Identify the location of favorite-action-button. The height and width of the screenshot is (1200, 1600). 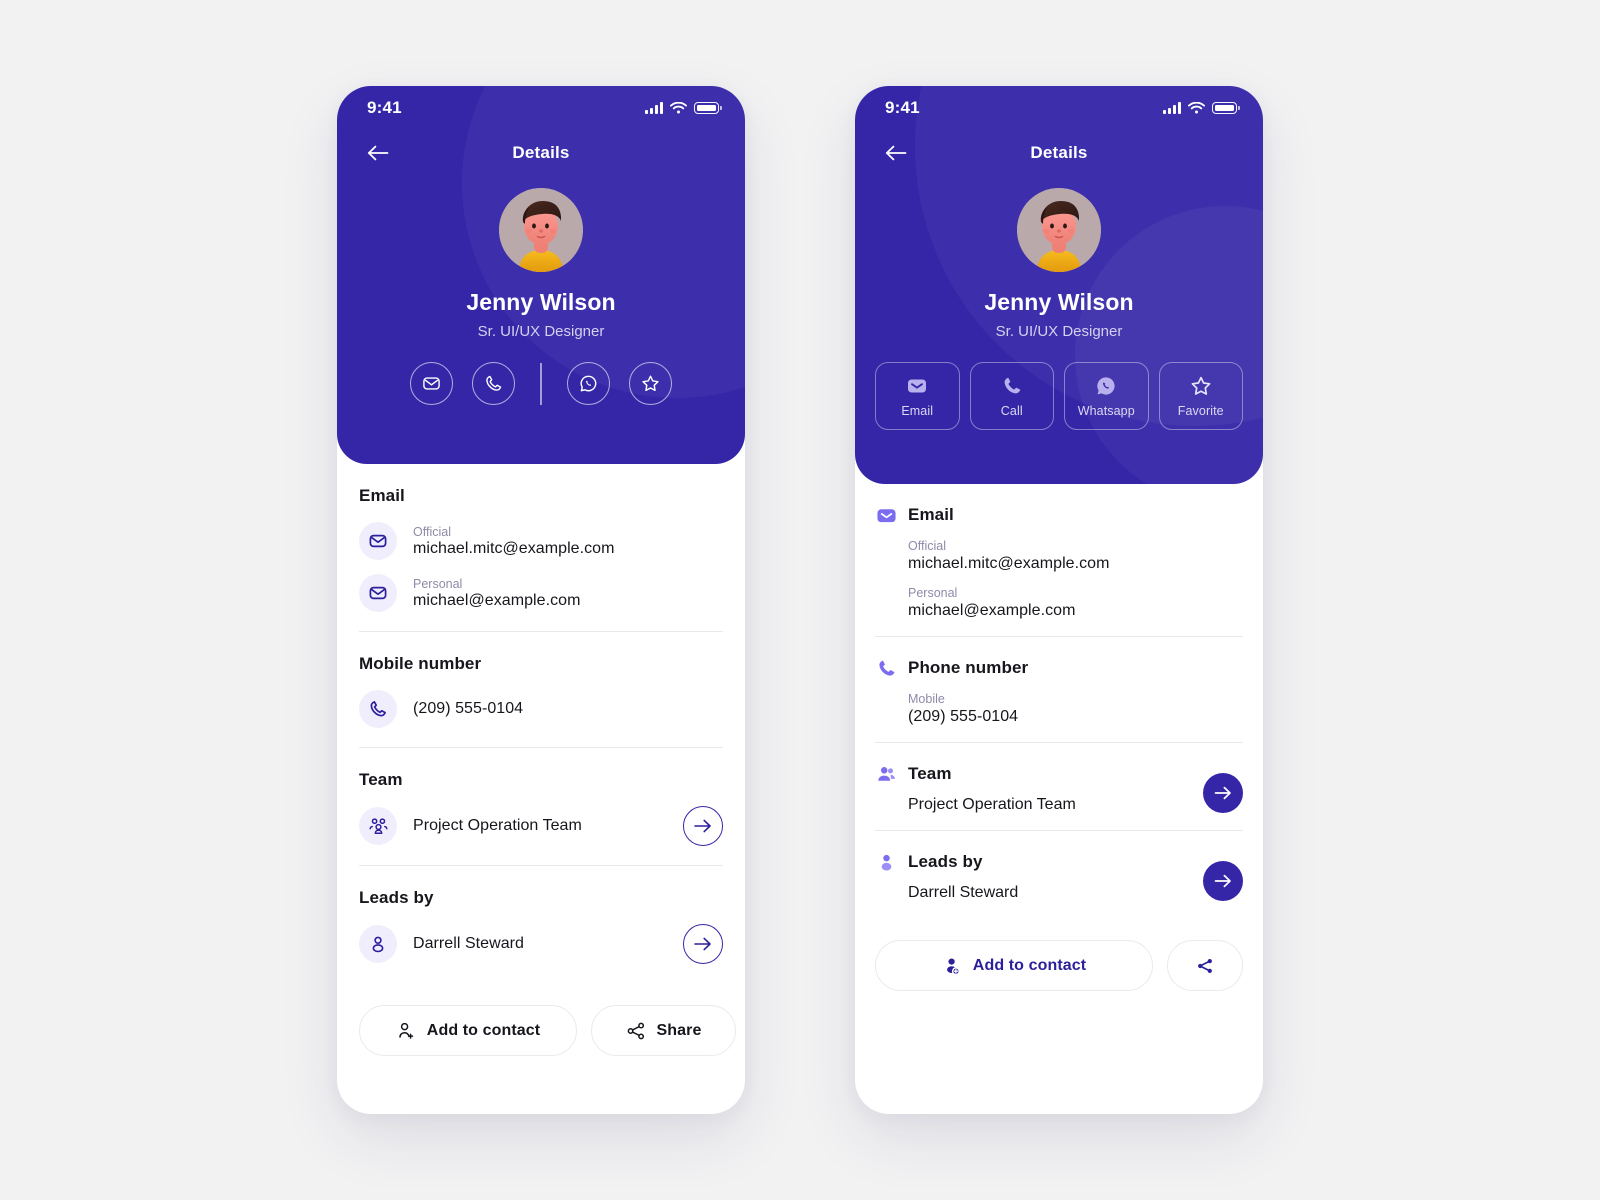
(650, 383).